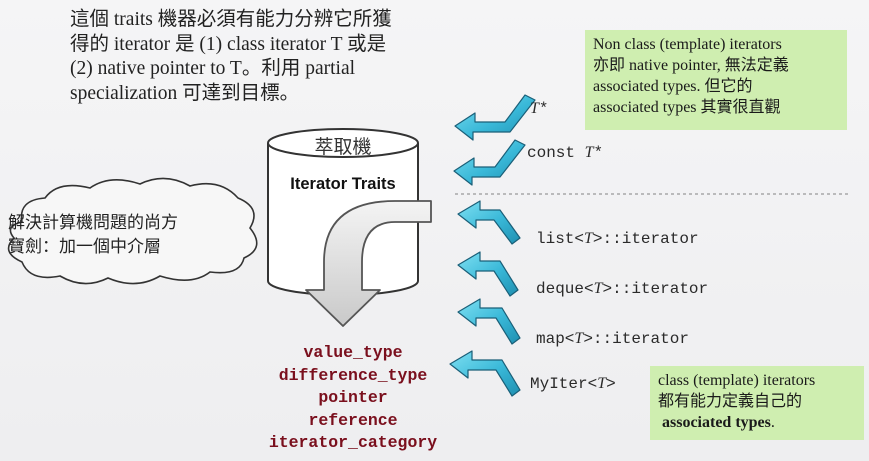 Image resolution: width=869 pixels, height=461 pixels. I want to click on label-suffix: >, so click(611, 384).